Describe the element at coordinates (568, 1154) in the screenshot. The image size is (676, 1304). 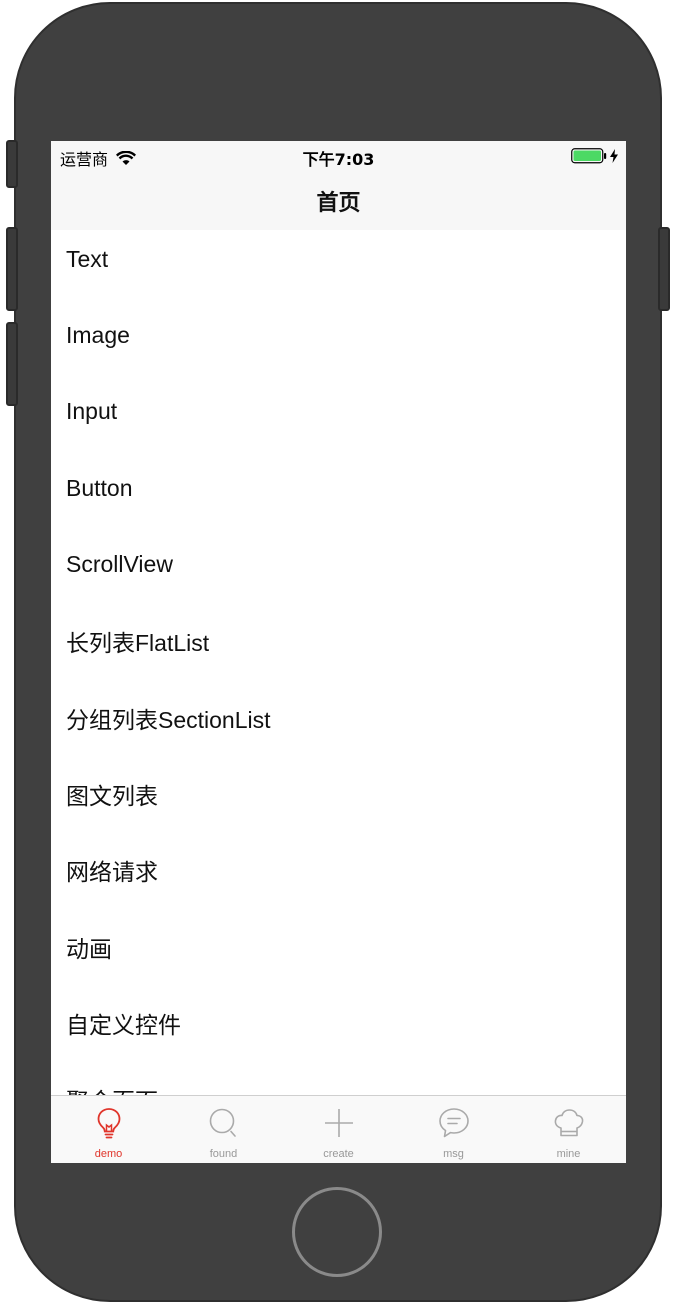
I see `tab-label: mine` at that location.